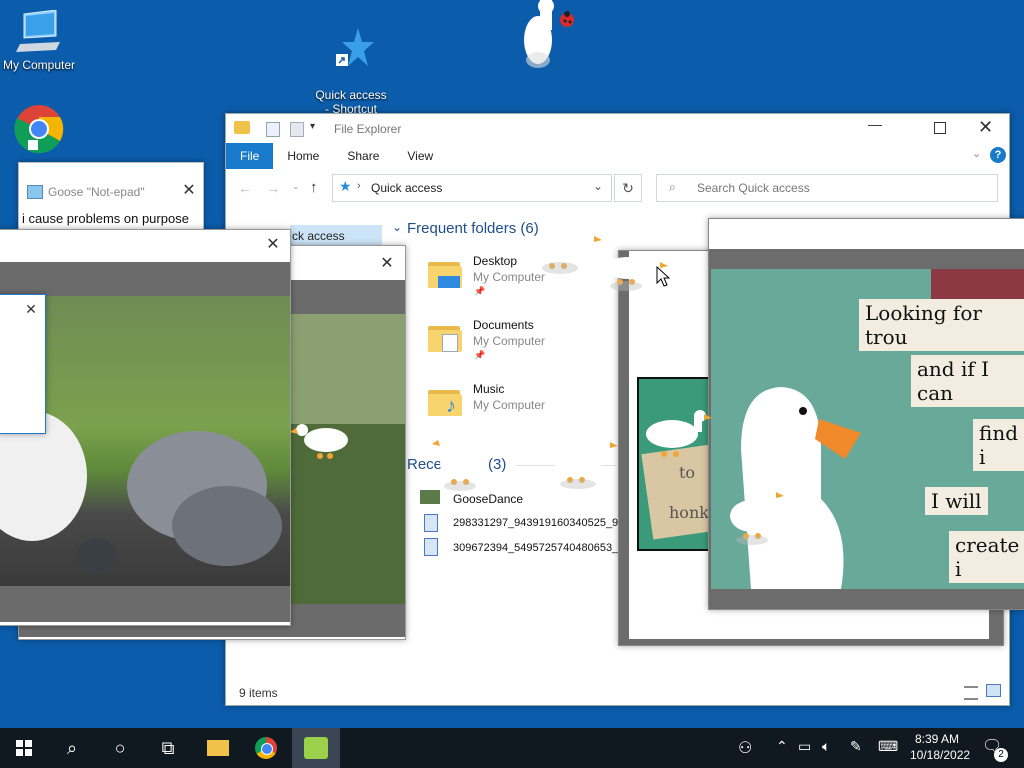 Image resolution: width=1024 pixels, height=768 pixels. Describe the element at coordinates (345, 186) in the screenshot. I see `quick-access-star-icon: ★` at that location.